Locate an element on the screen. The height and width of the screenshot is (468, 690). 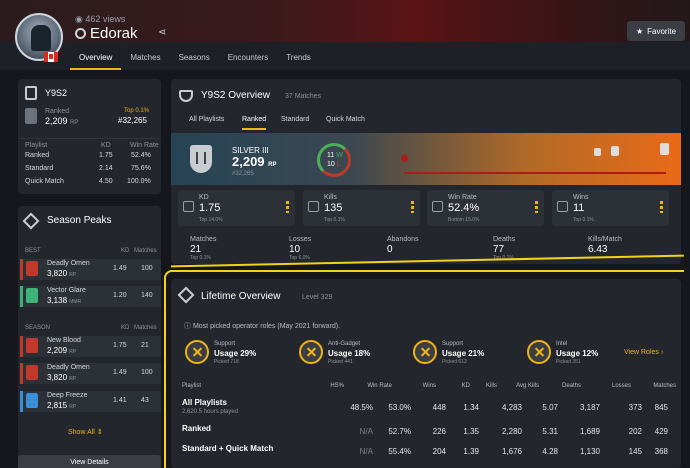
row-standard-name: Standard is located at coordinates (39, 168).